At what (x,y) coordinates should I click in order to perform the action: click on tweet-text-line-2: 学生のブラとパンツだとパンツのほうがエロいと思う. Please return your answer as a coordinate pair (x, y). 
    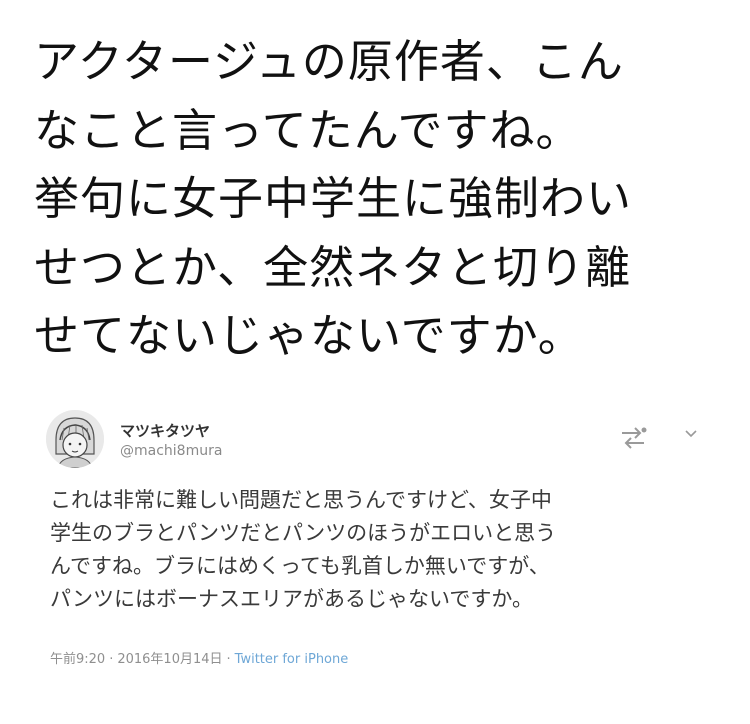
    Looking at the image, I should click on (303, 533).